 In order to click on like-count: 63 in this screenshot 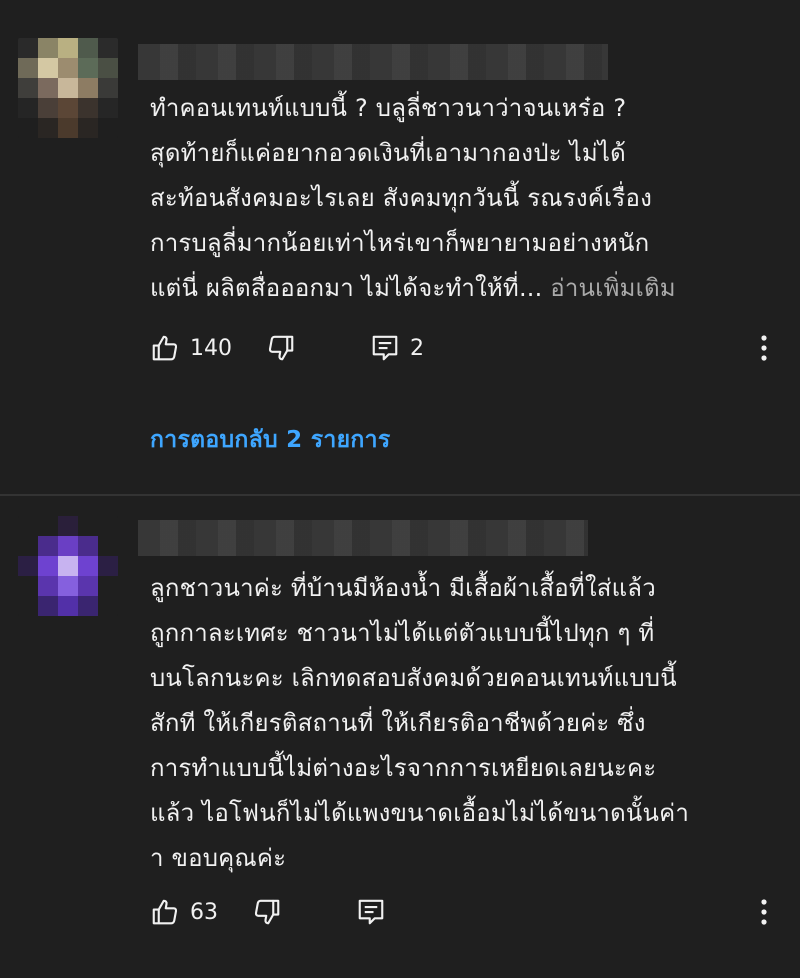, I will do `click(204, 912)`.